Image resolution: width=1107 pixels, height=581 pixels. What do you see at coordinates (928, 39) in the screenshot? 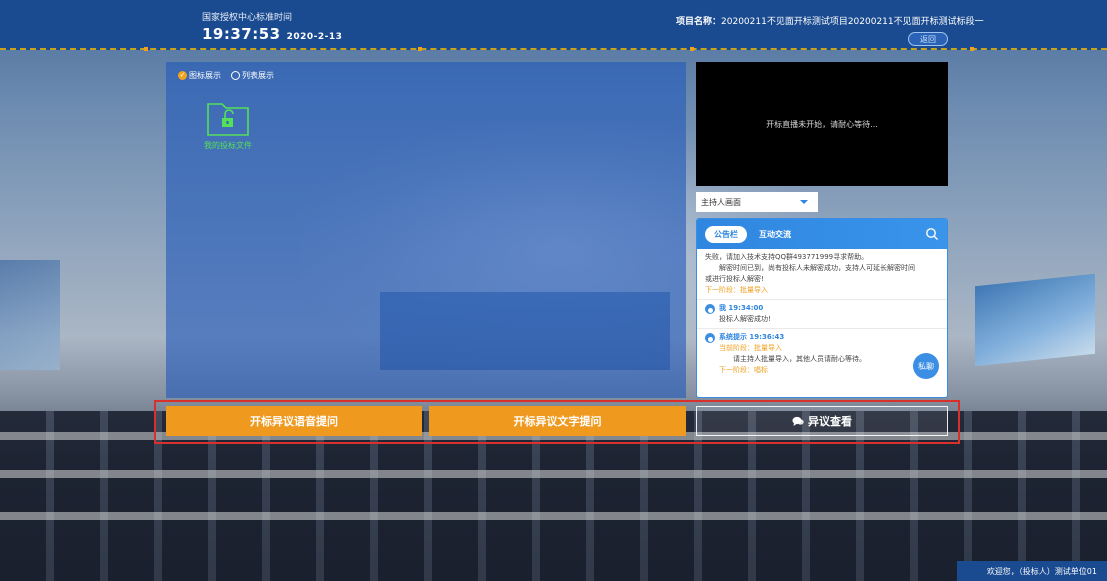
I see `back-button: 返回` at bounding box center [928, 39].